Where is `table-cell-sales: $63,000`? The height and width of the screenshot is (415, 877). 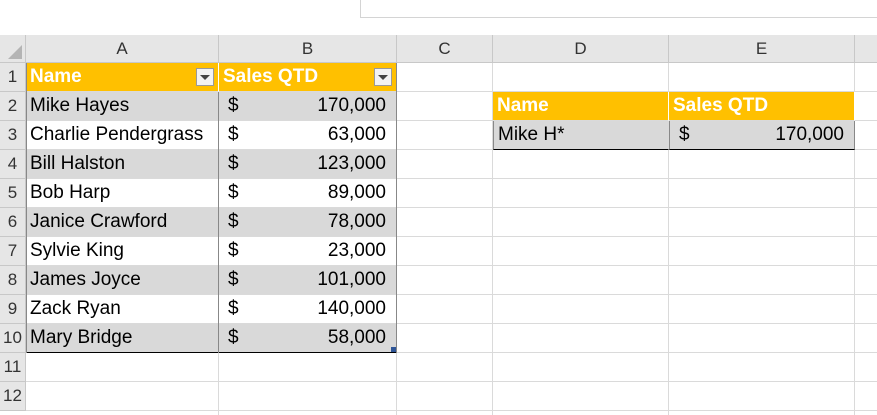 table-cell-sales: $63,000 is located at coordinates (308, 135).